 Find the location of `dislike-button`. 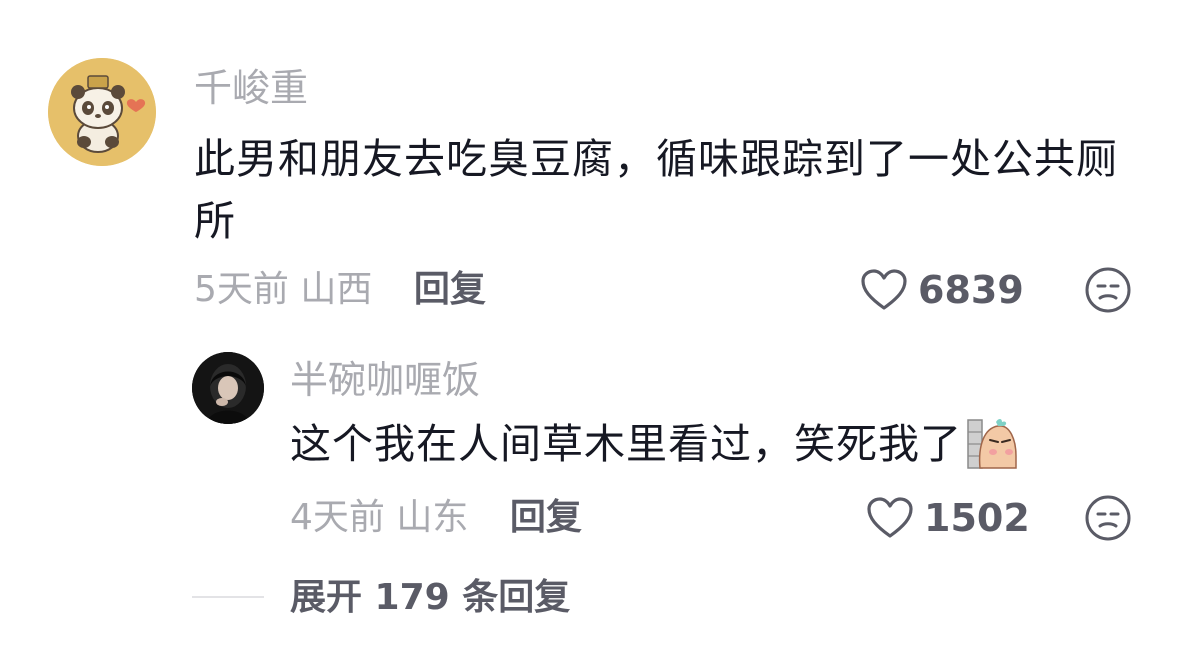

dislike-button is located at coordinates (1108, 290).